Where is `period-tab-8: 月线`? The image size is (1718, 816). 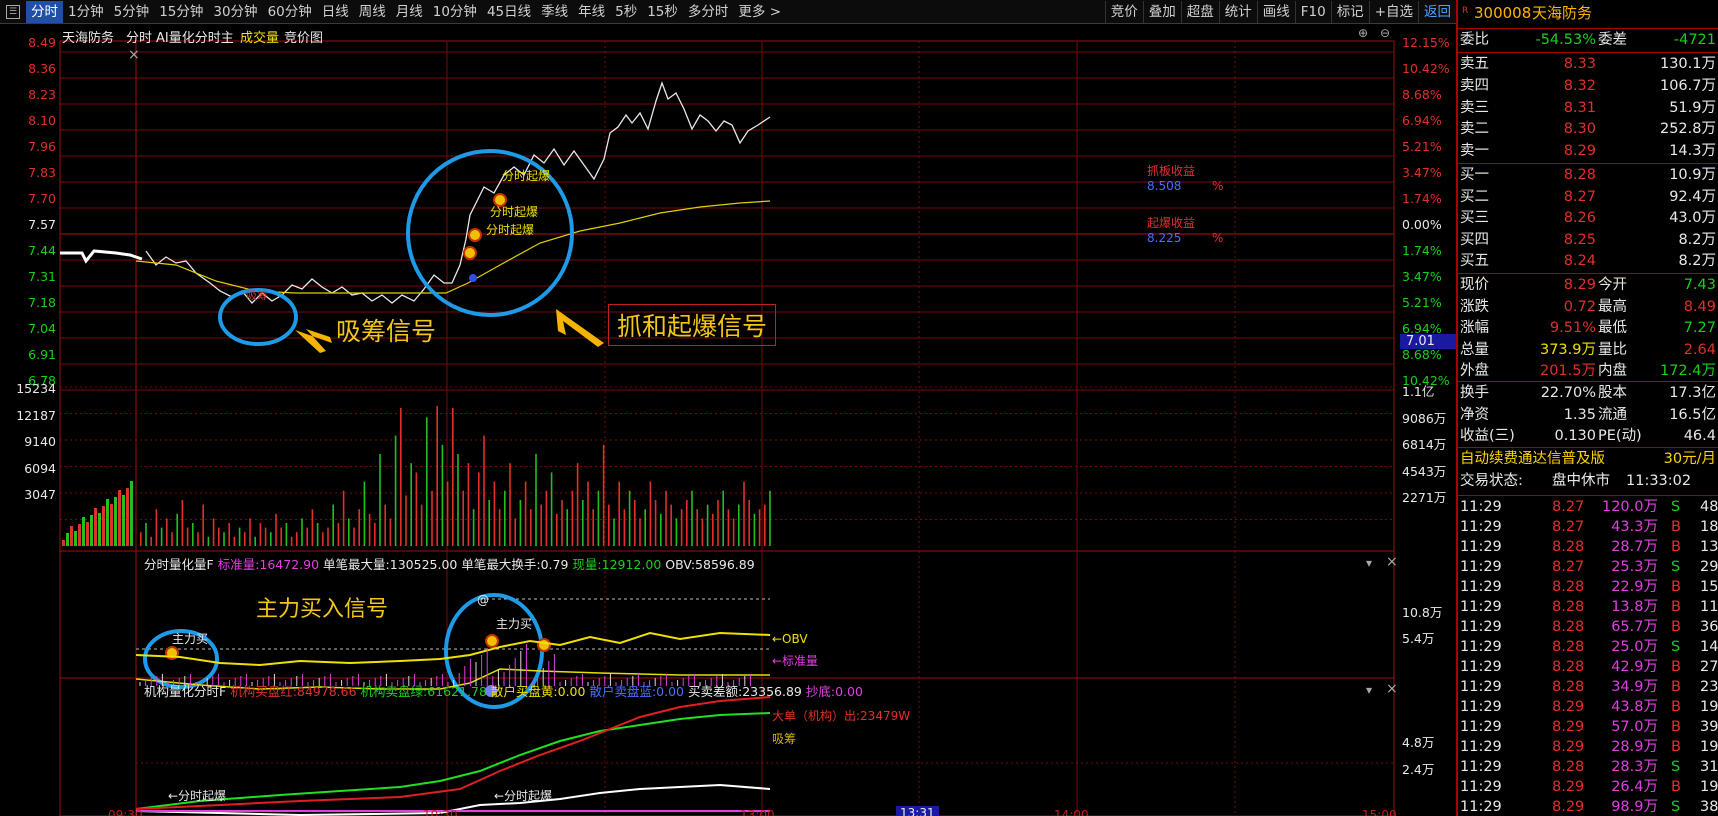
period-tab-8: 月线 is located at coordinates (409, 12).